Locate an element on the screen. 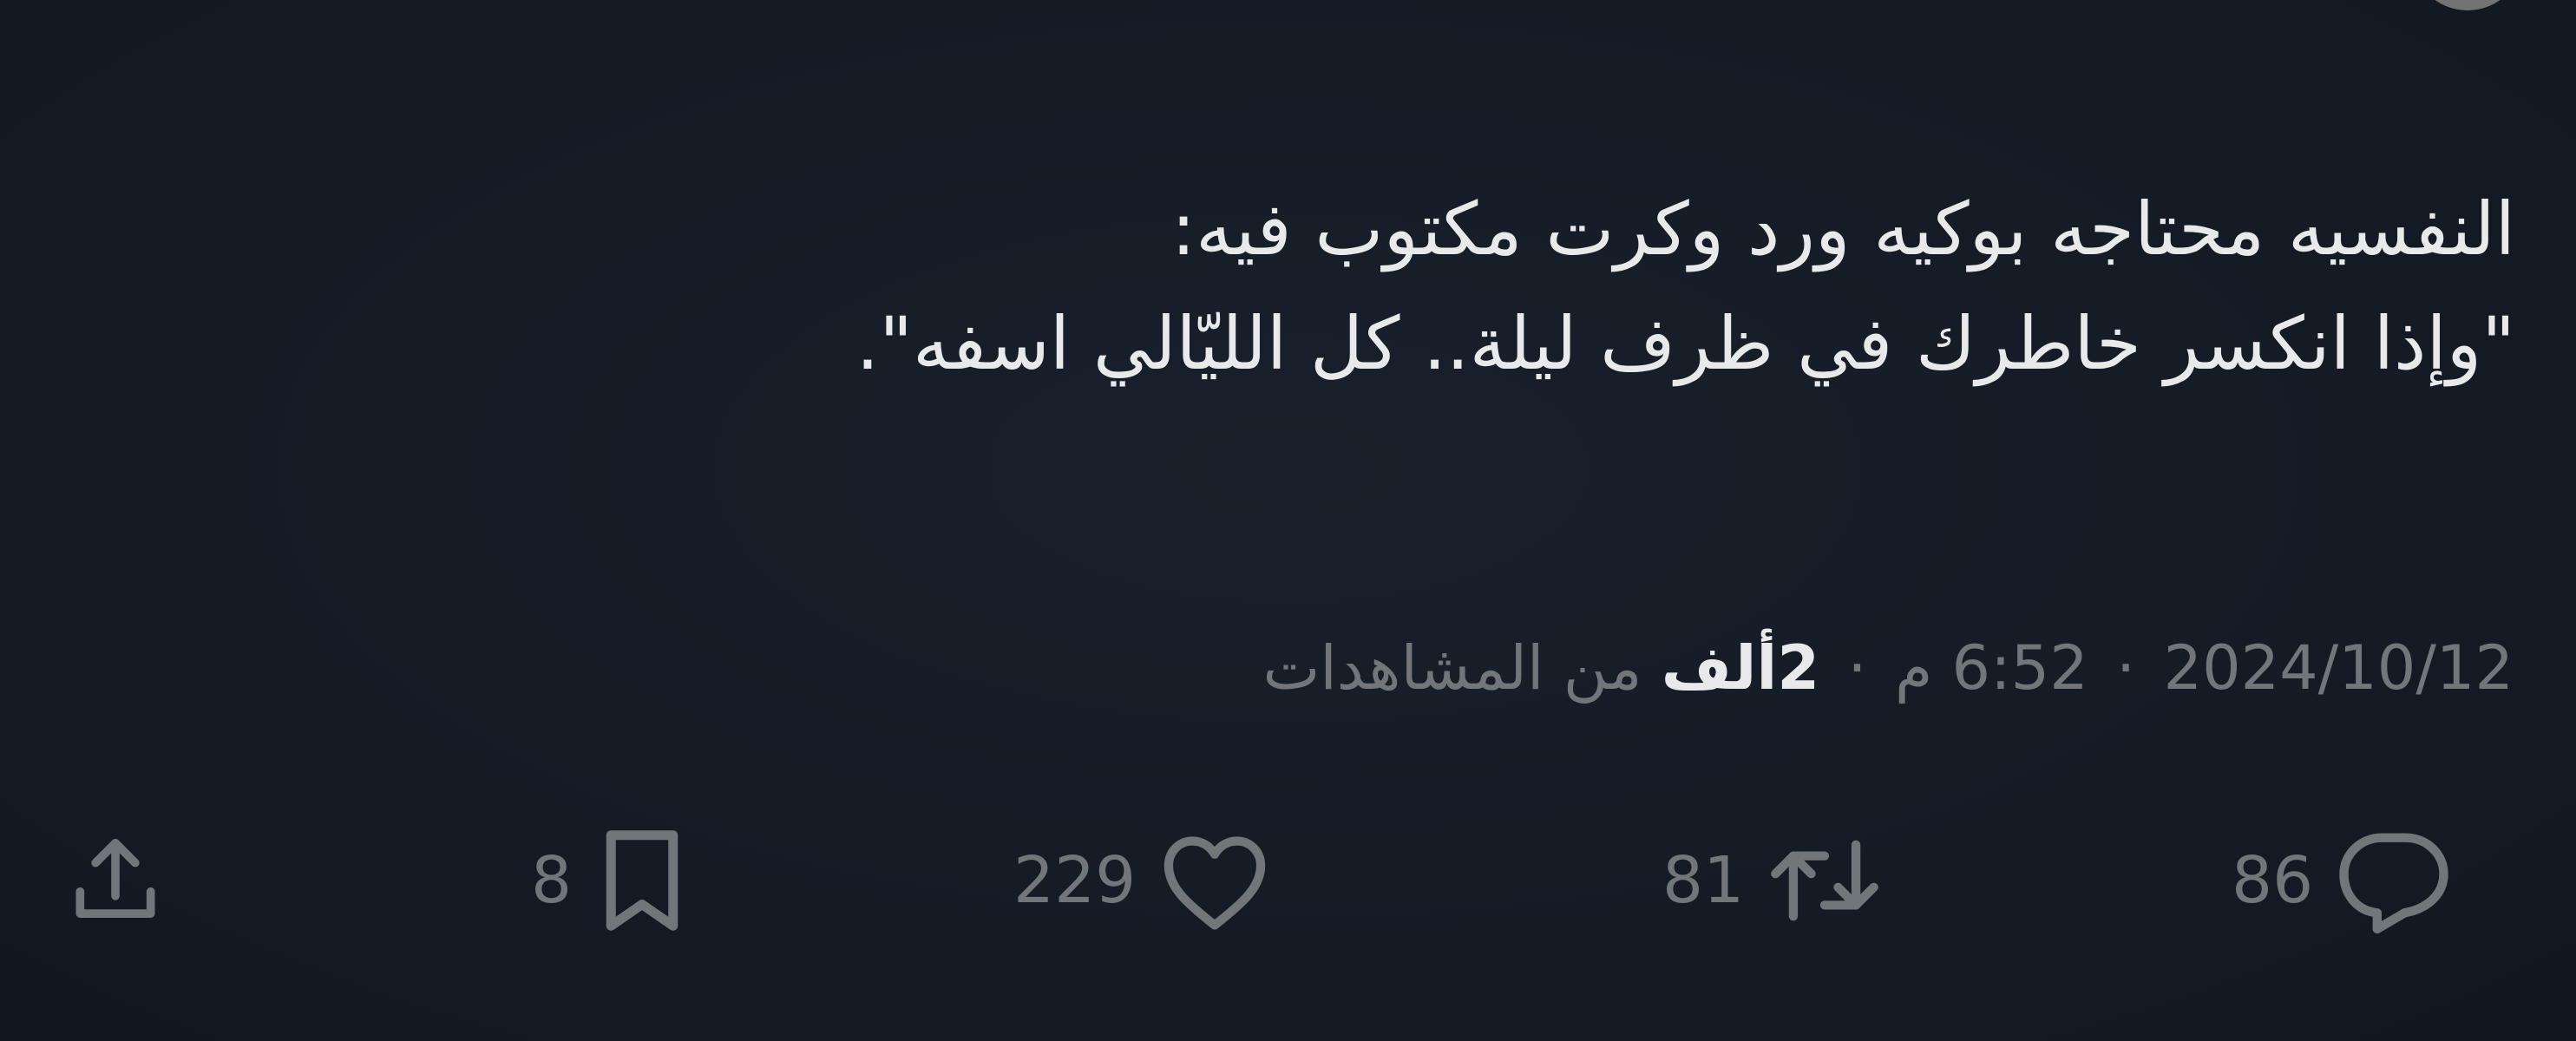 This screenshot has width=2576, height=1041. tweet-meta: 2024/10/12 · 6:52 م · 2ألف من المشاهدات is located at coordinates (1888, 668).